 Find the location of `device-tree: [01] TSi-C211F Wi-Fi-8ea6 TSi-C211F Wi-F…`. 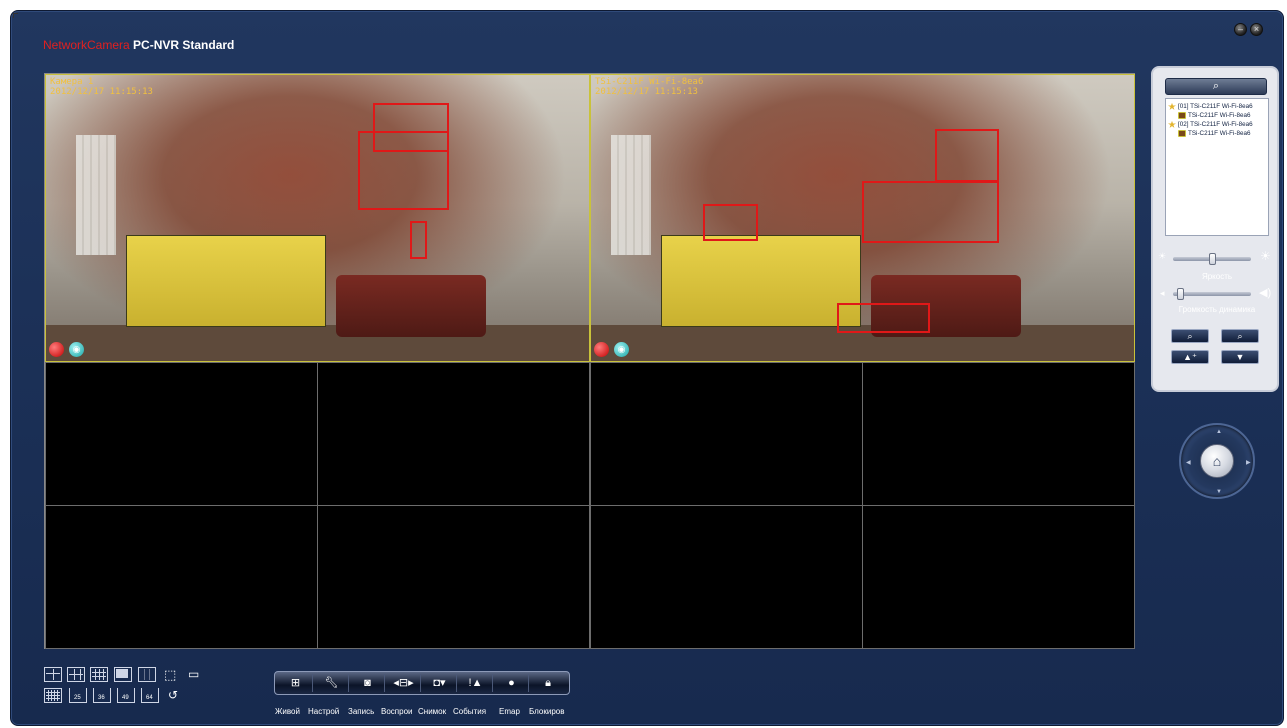

device-tree: [01] TSi-C211F Wi-Fi-8ea6 TSi-C211F Wi-F… is located at coordinates (1217, 167).